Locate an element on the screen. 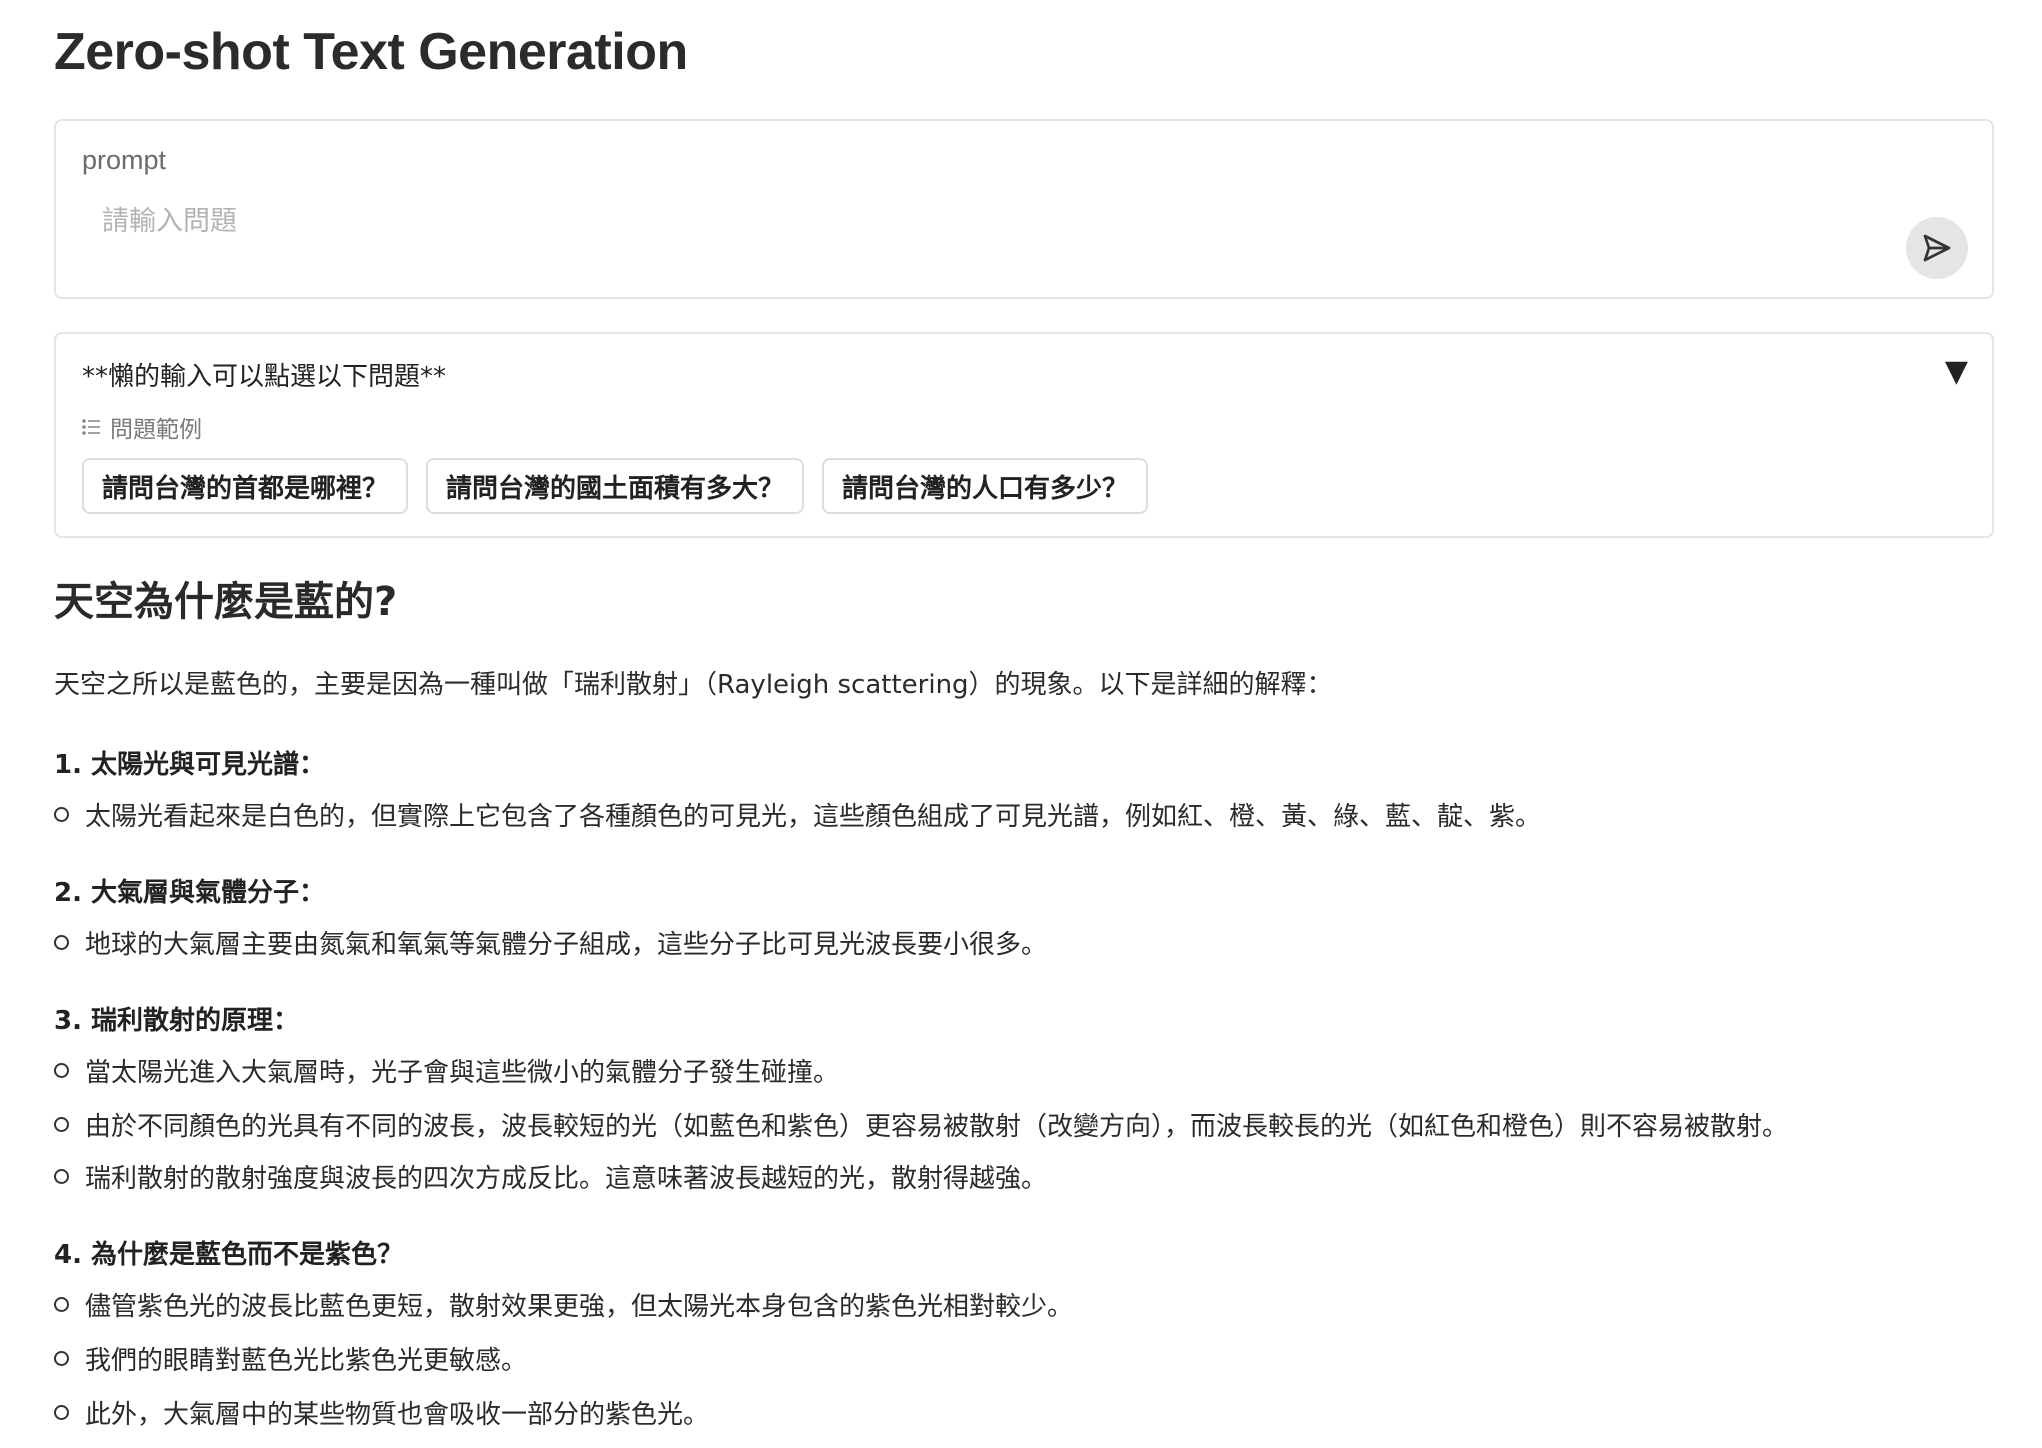 The height and width of the screenshot is (1448, 2042). send-button is located at coordinates (1937, 248).